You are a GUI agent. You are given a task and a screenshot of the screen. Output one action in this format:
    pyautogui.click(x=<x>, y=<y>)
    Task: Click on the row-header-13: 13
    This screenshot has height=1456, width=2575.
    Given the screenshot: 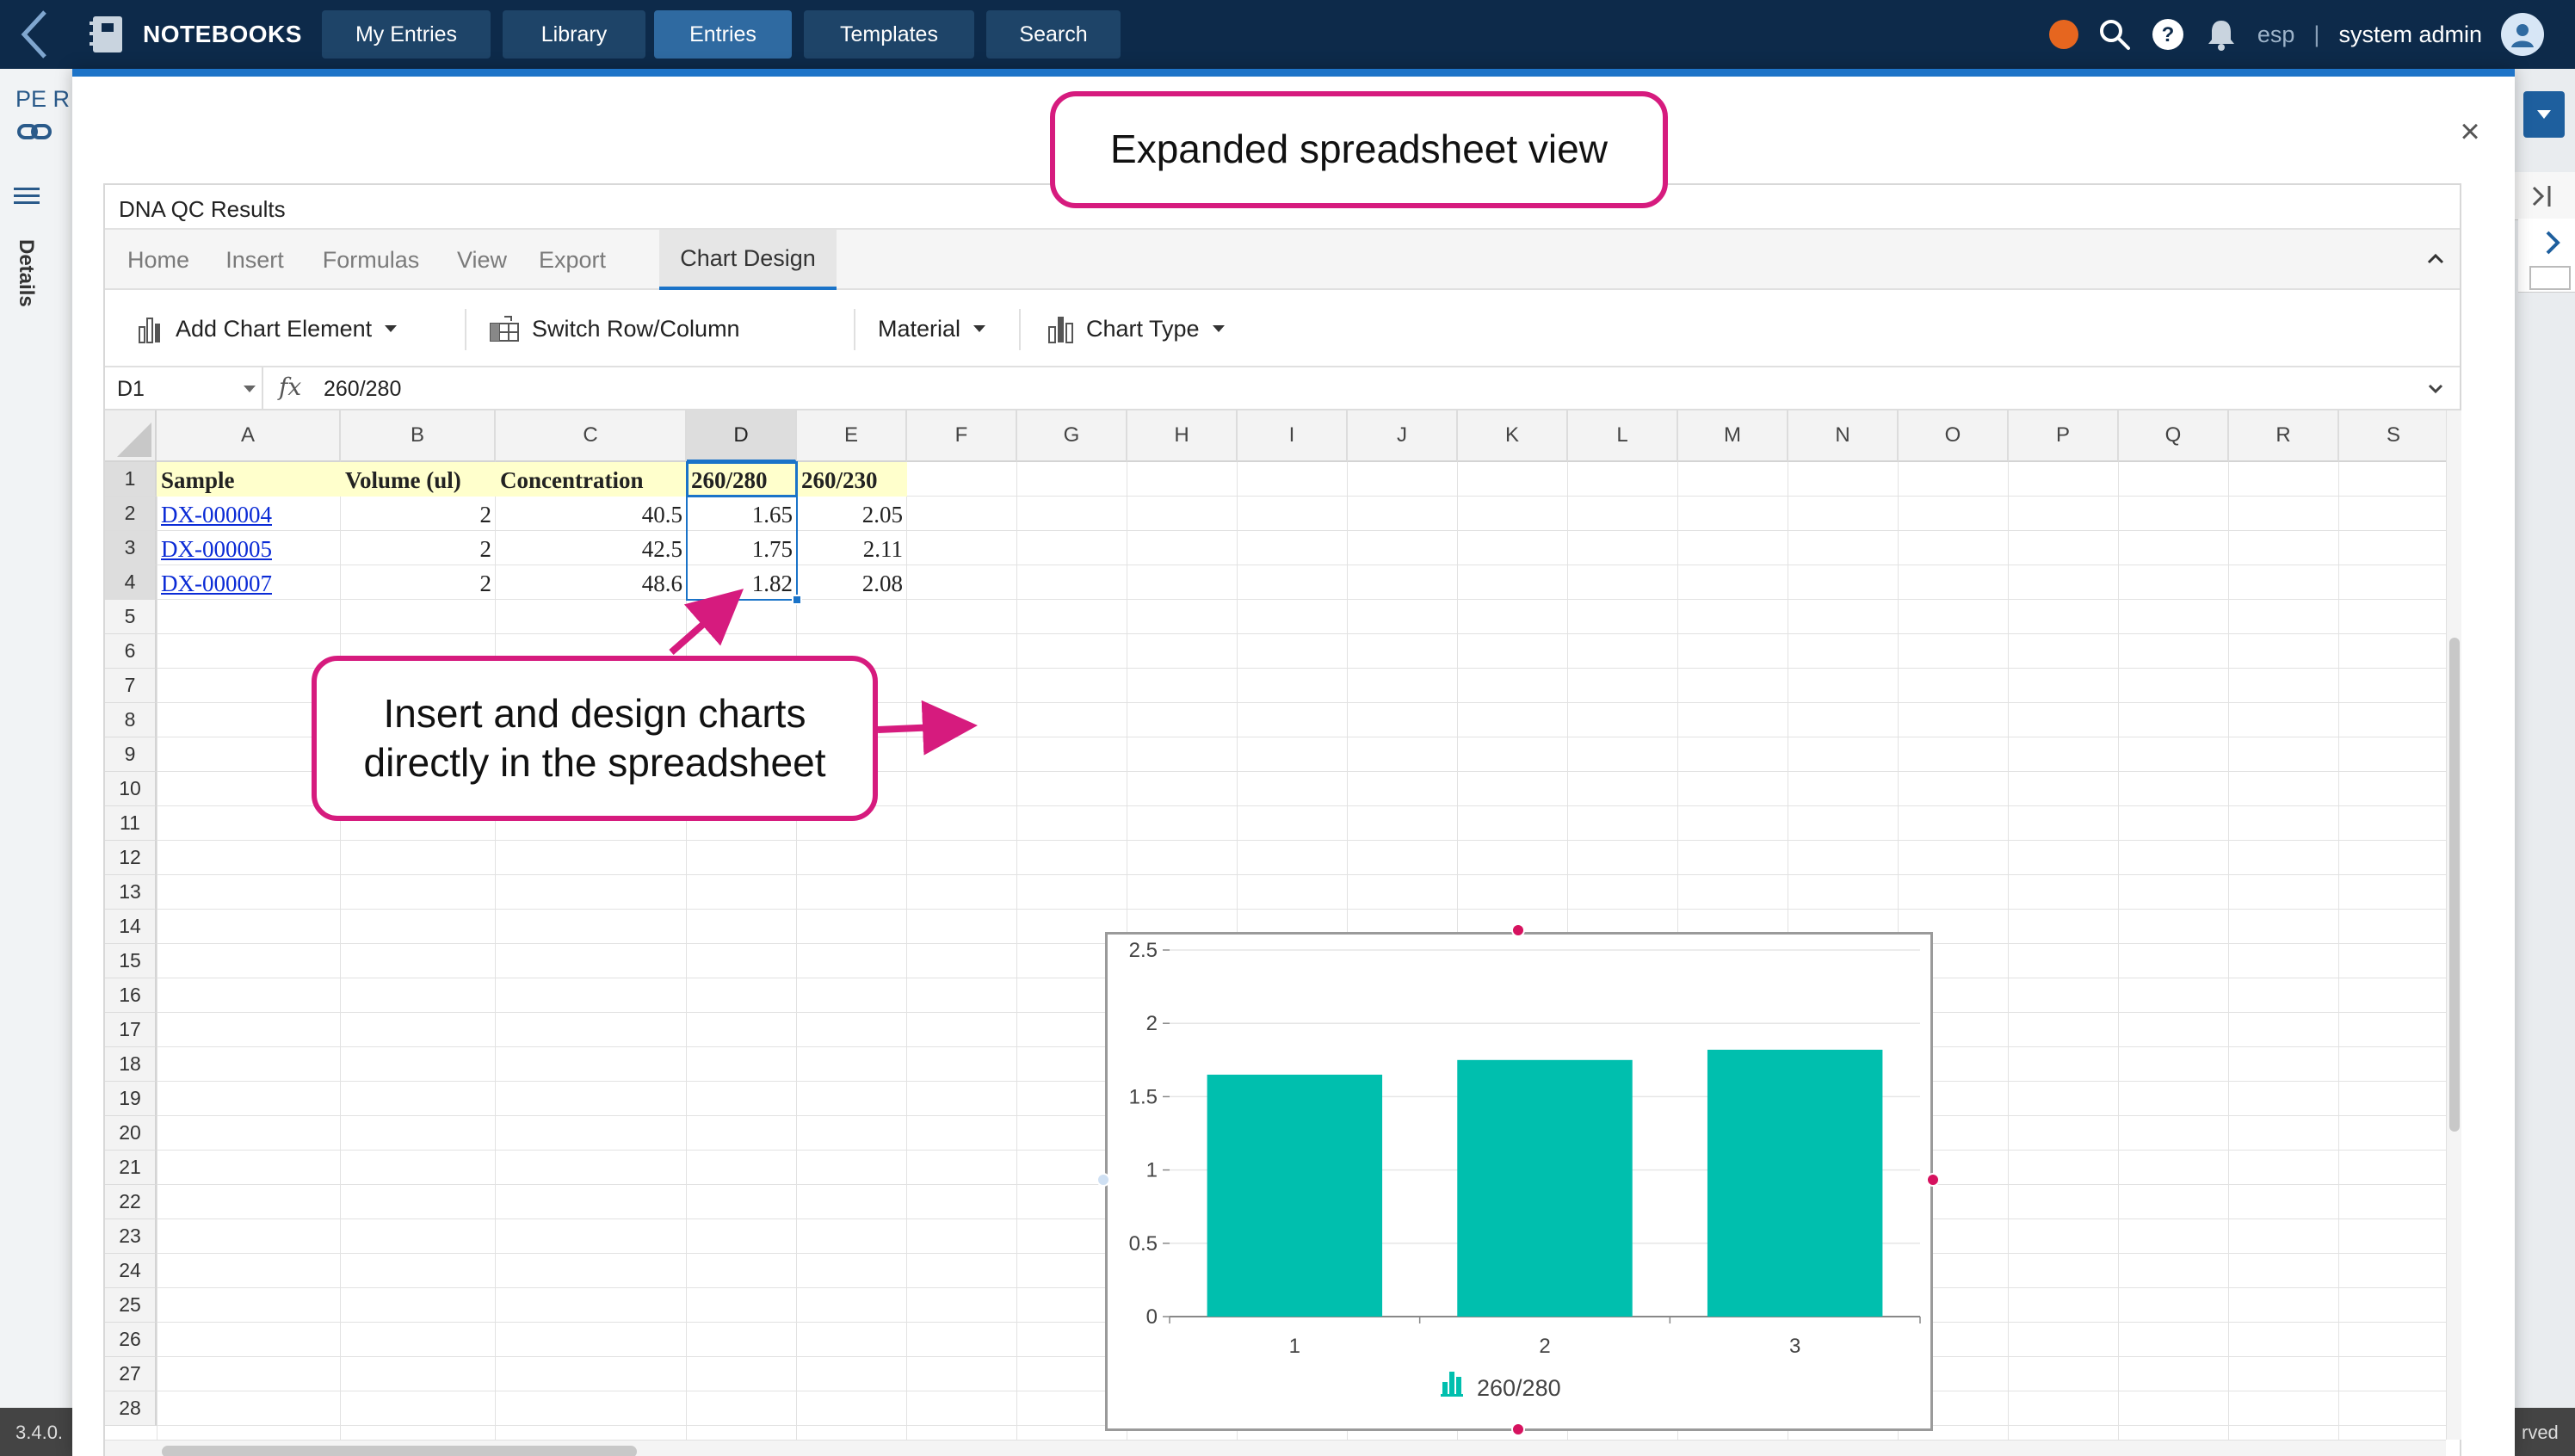 What is the action you would take?
    pyautogui.click(x=131, y=893)
    